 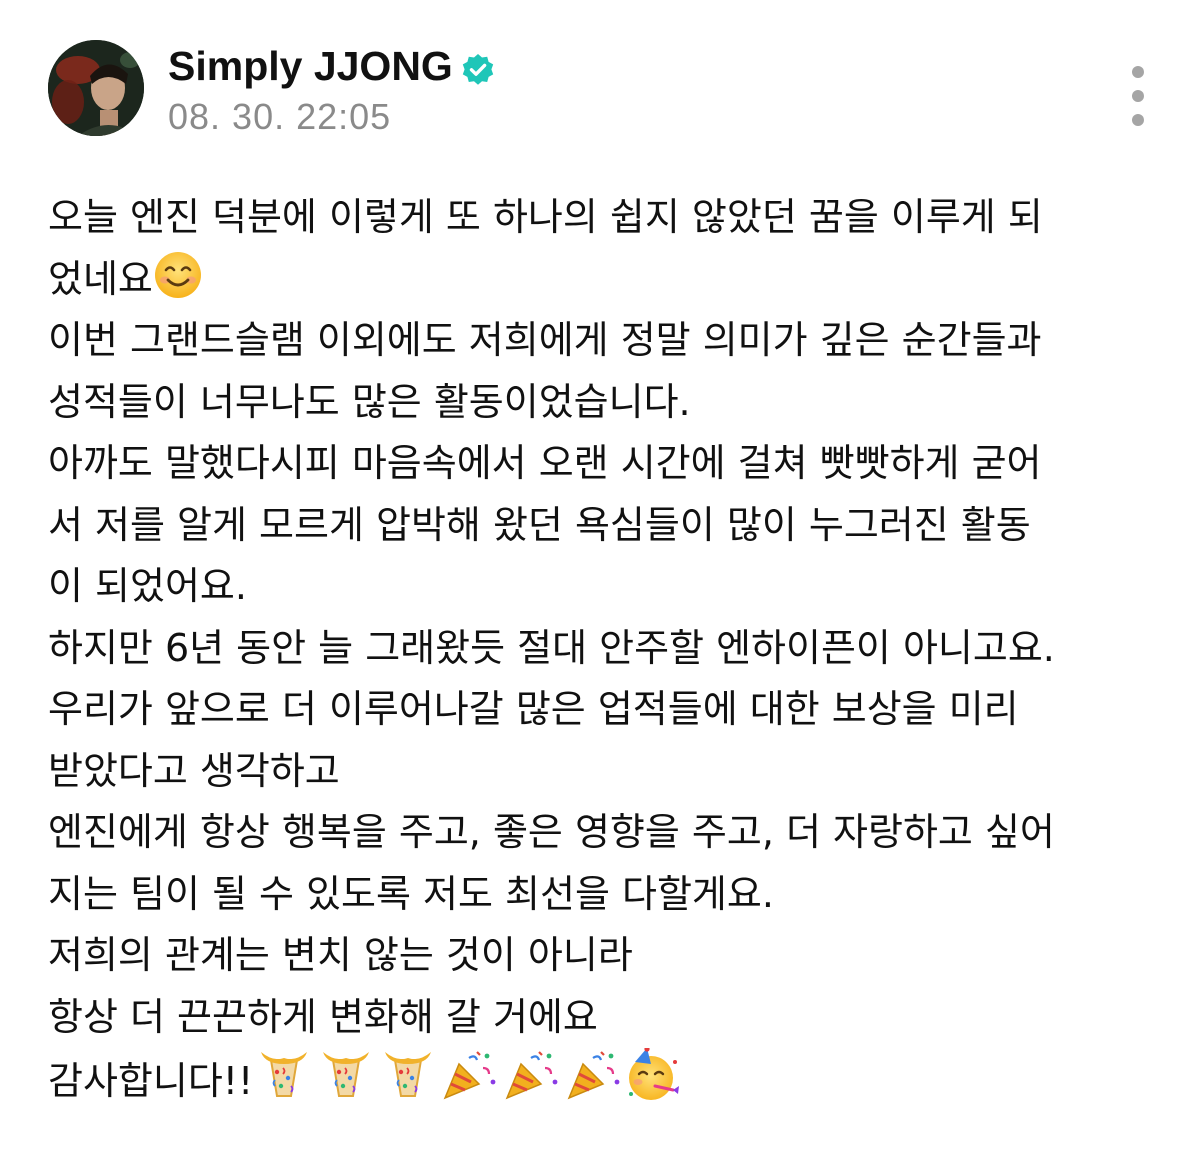 I want to click on post-line: 하지만 6년 동안 늘 그래왔듯 절대 안주할 엔하이픈이 아니고요., so click(x=551, y=647).